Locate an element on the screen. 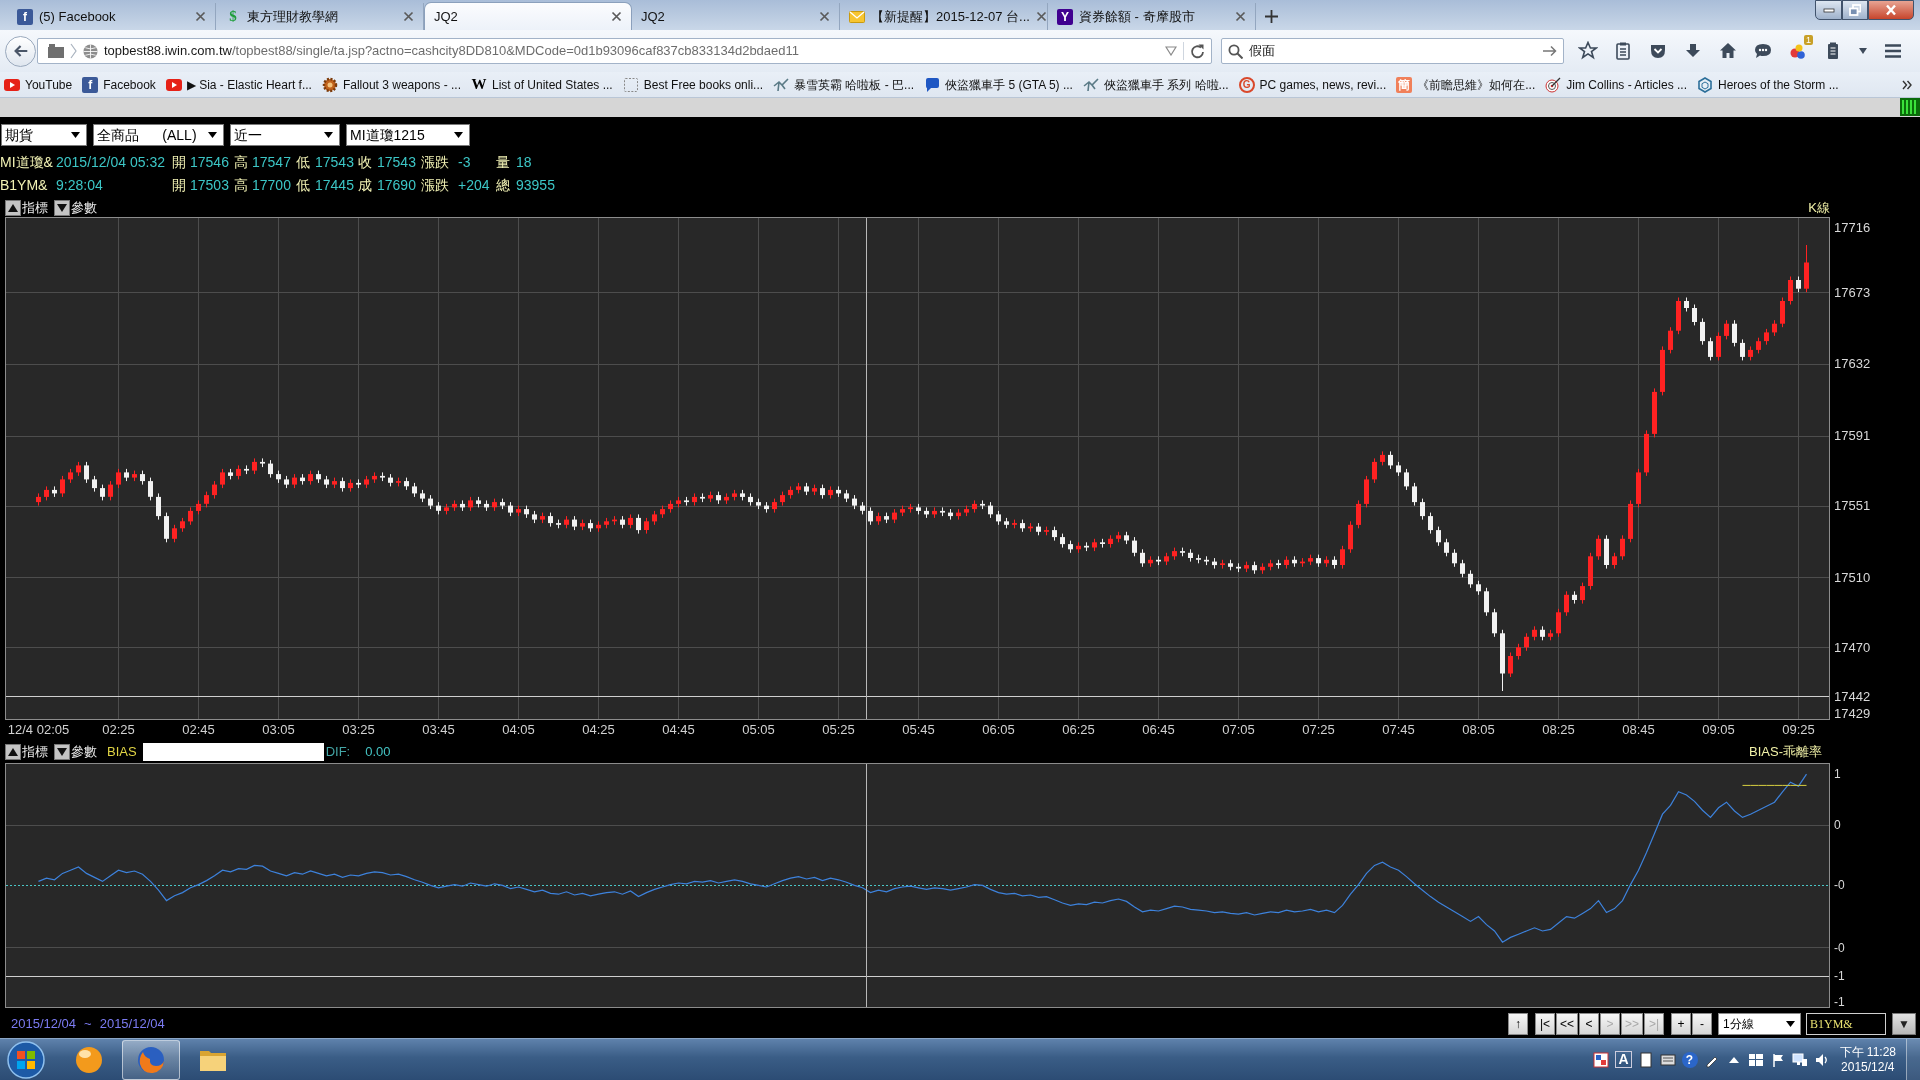 This screenshot has height=1080, width=1920. symbol-field: B1YM& is located at coordinates (1846, 1024).